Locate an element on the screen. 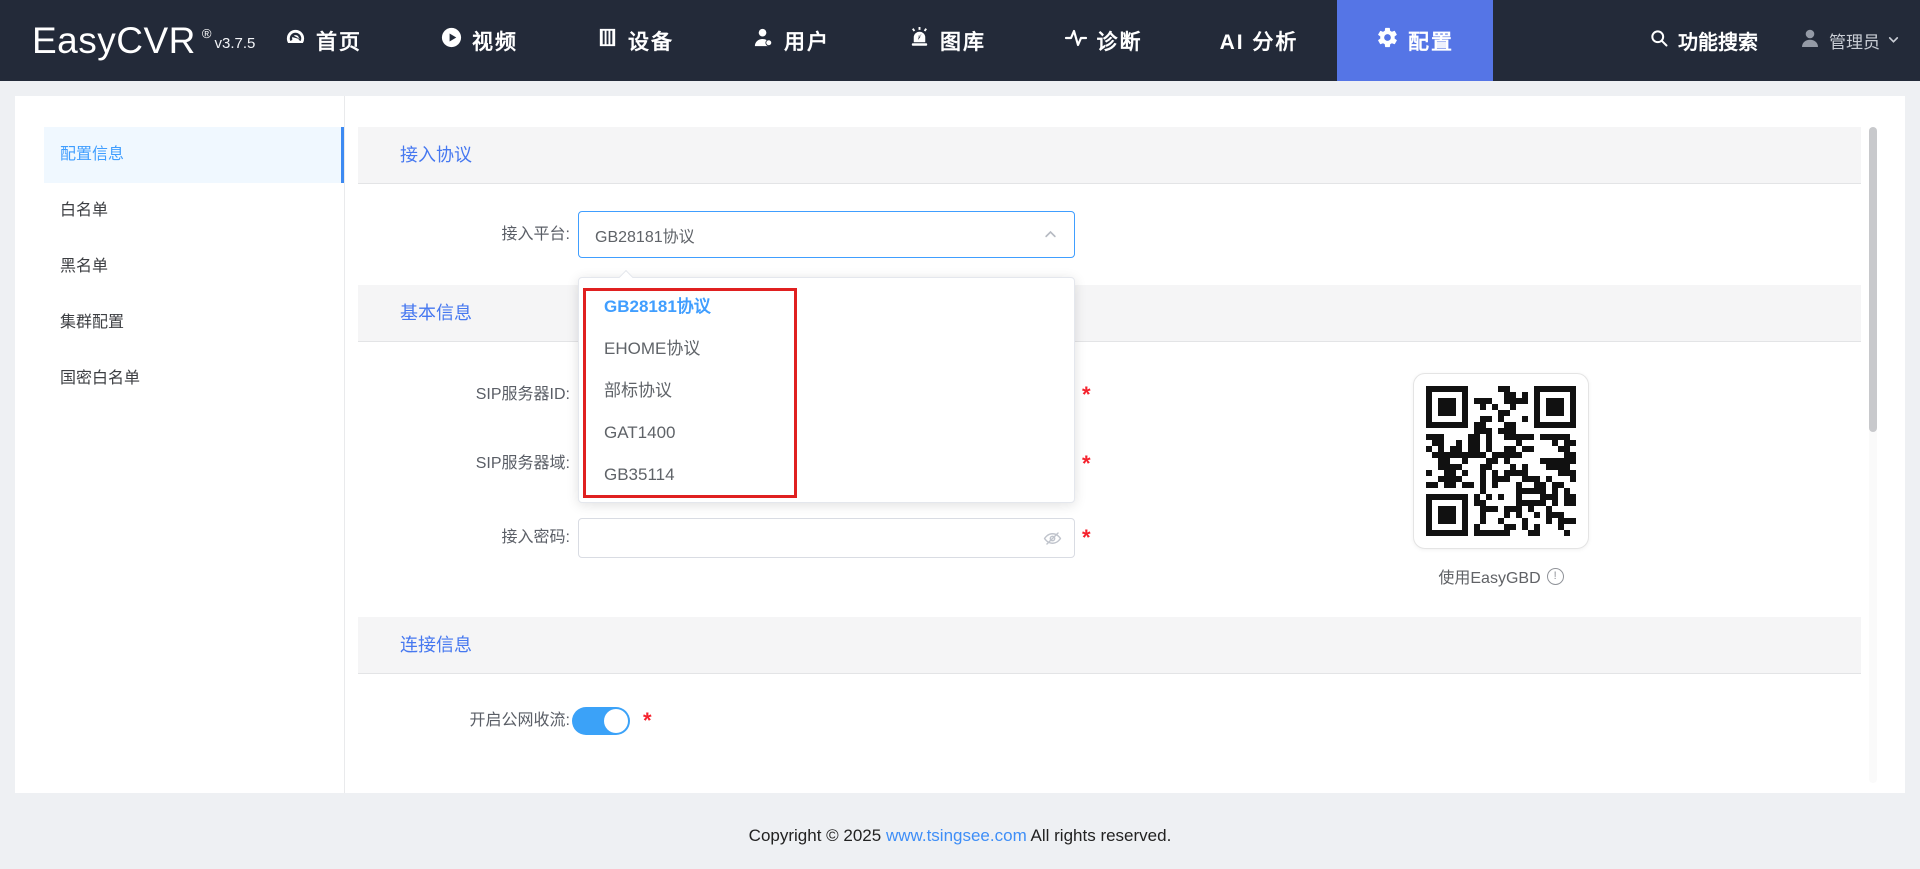 This screenshot has width=1920, height=869. gauge-icon is located at coordinates (295, 40).